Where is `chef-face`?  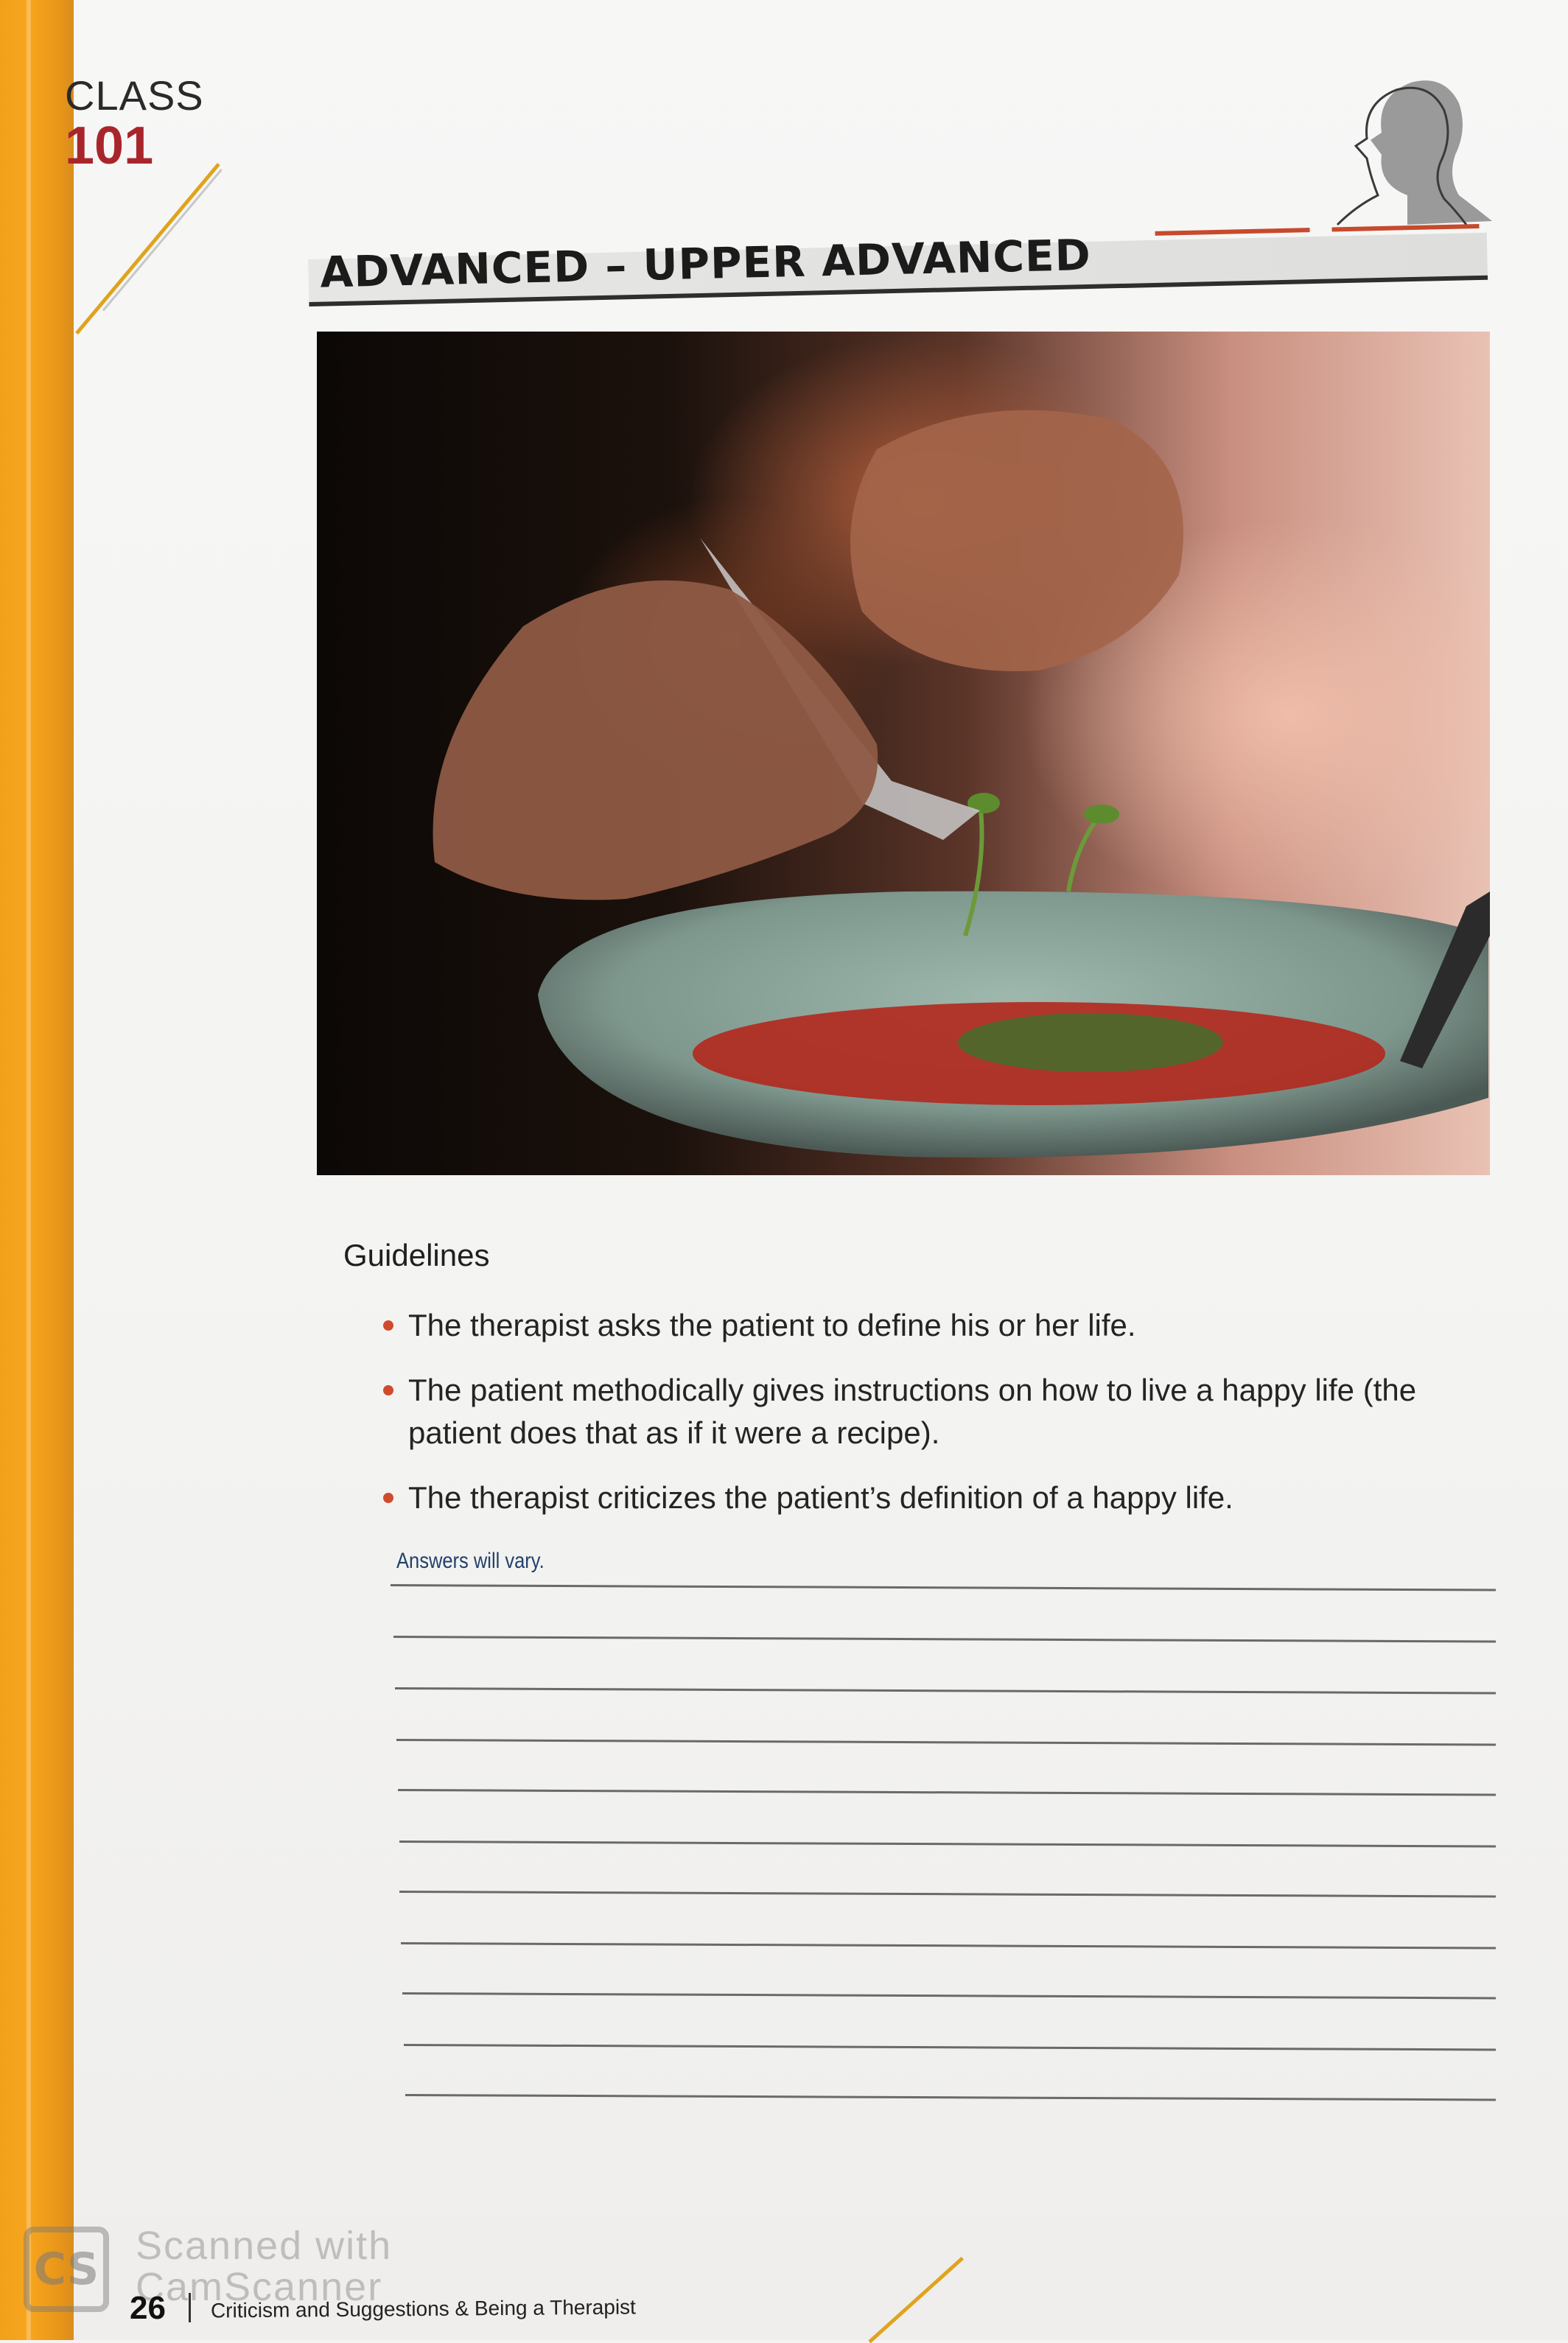
chef-face is located at coordinates (1017, 541).